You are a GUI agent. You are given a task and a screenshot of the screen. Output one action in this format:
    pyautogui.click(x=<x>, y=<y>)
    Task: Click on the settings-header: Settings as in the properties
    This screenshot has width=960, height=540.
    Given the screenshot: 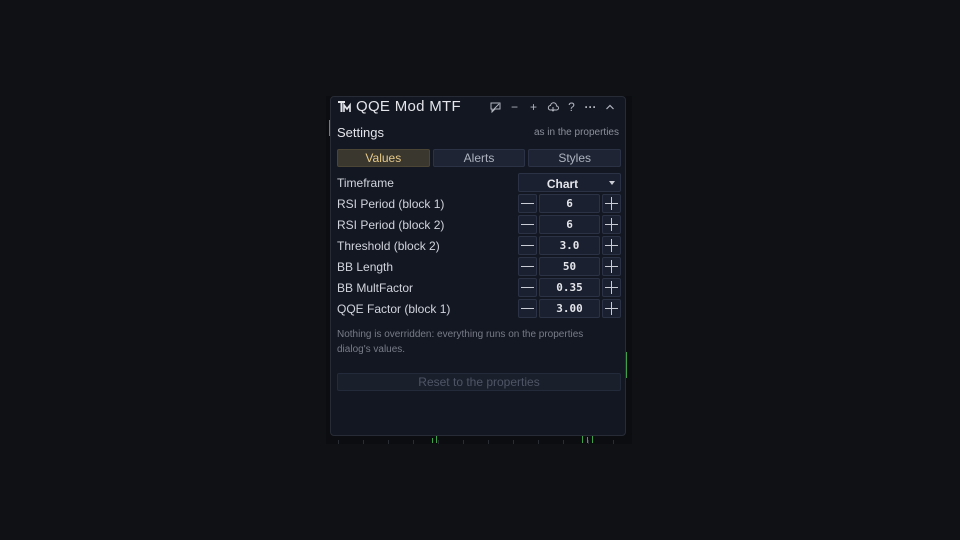 What is the action you would take?
    pyautogui.click(x=478, y=133)
    